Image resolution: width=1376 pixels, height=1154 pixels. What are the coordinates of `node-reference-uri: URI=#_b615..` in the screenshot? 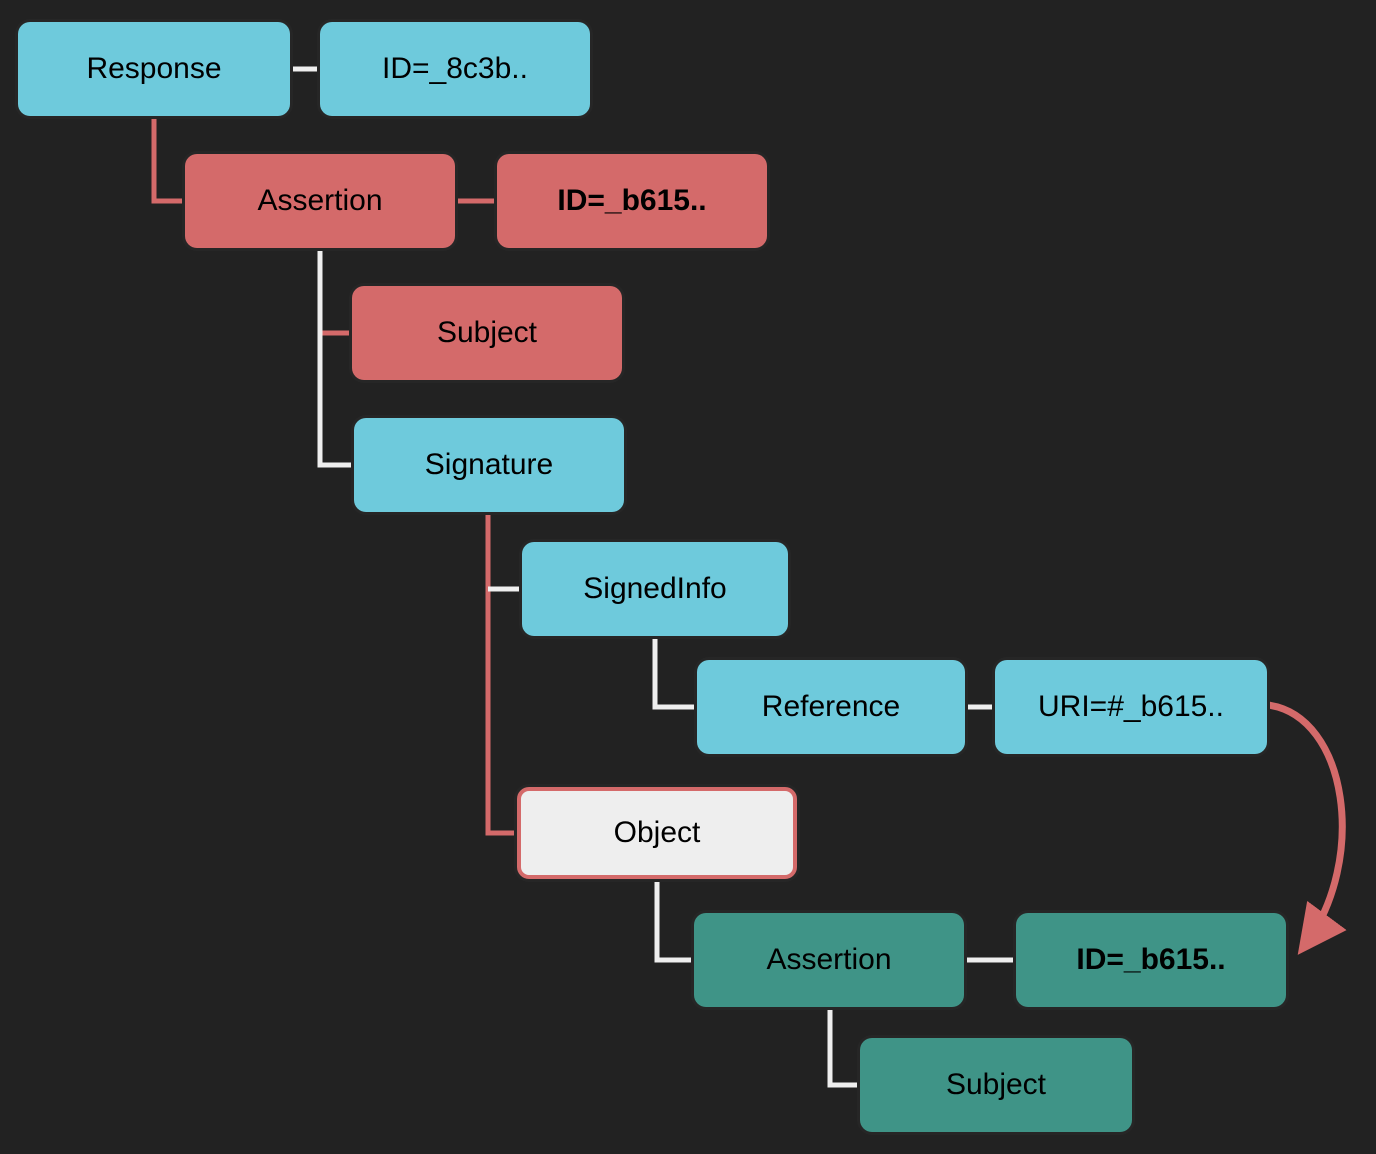 It's located at (1131, 707).